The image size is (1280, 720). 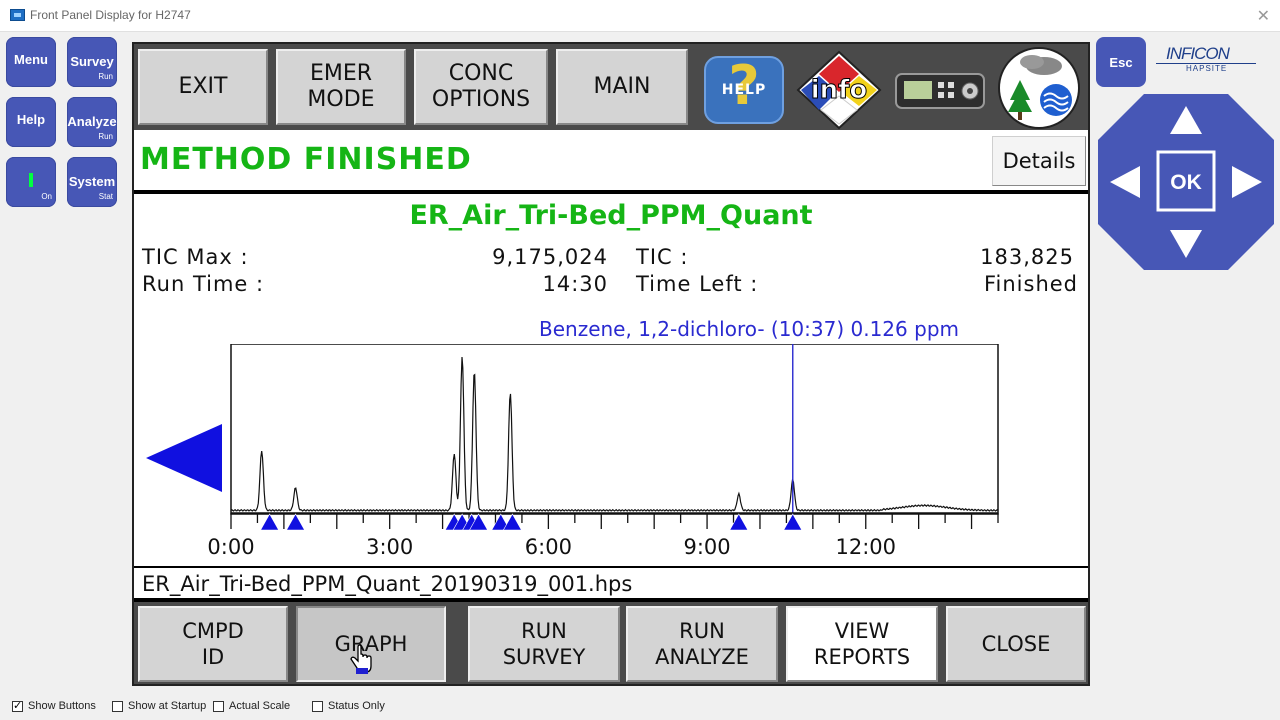 I want to click on environment-icon, so click(x=1039, y=88).